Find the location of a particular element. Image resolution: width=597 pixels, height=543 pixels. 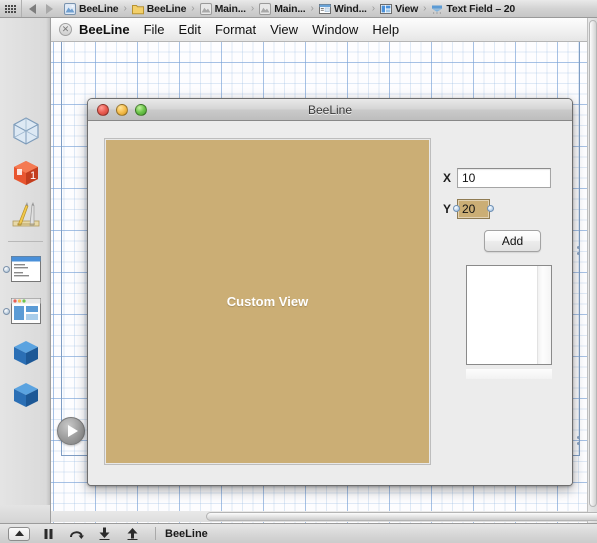

forward-arrow-icon is located at coordinates (49, 8).